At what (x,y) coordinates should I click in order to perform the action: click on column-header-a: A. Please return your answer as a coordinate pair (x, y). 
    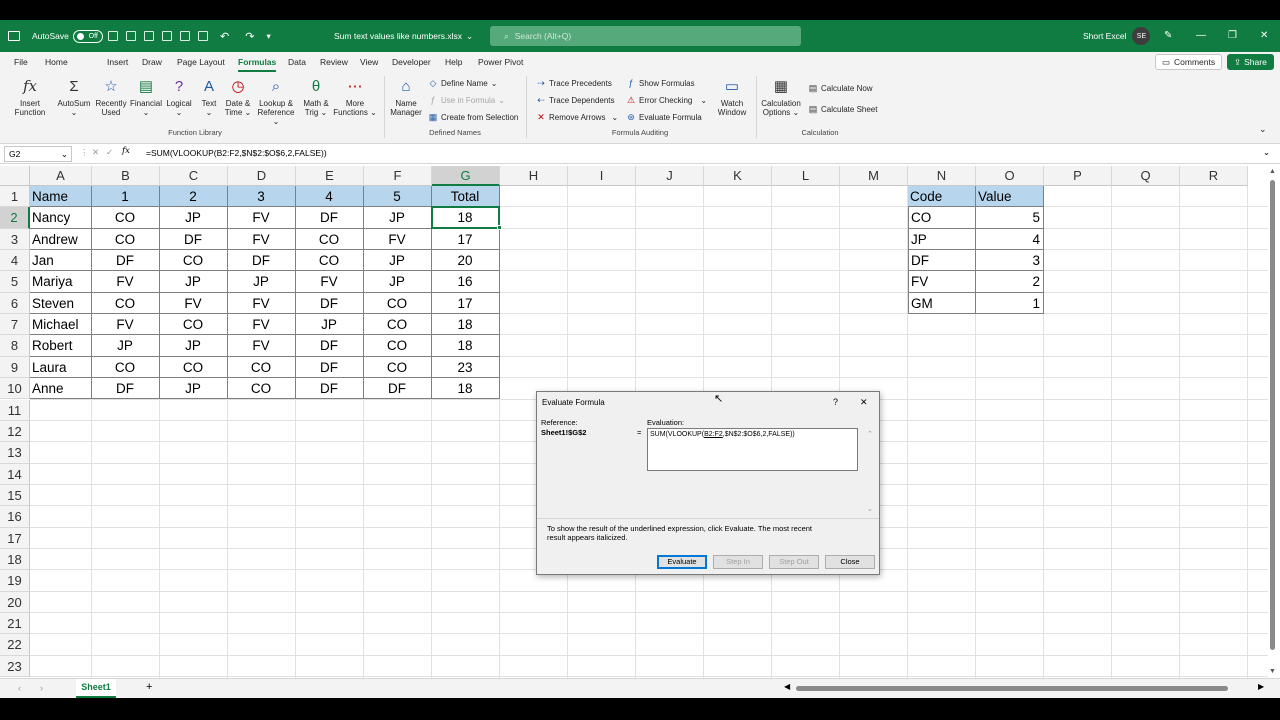
    Looking at the image, I should click on (61, 176).